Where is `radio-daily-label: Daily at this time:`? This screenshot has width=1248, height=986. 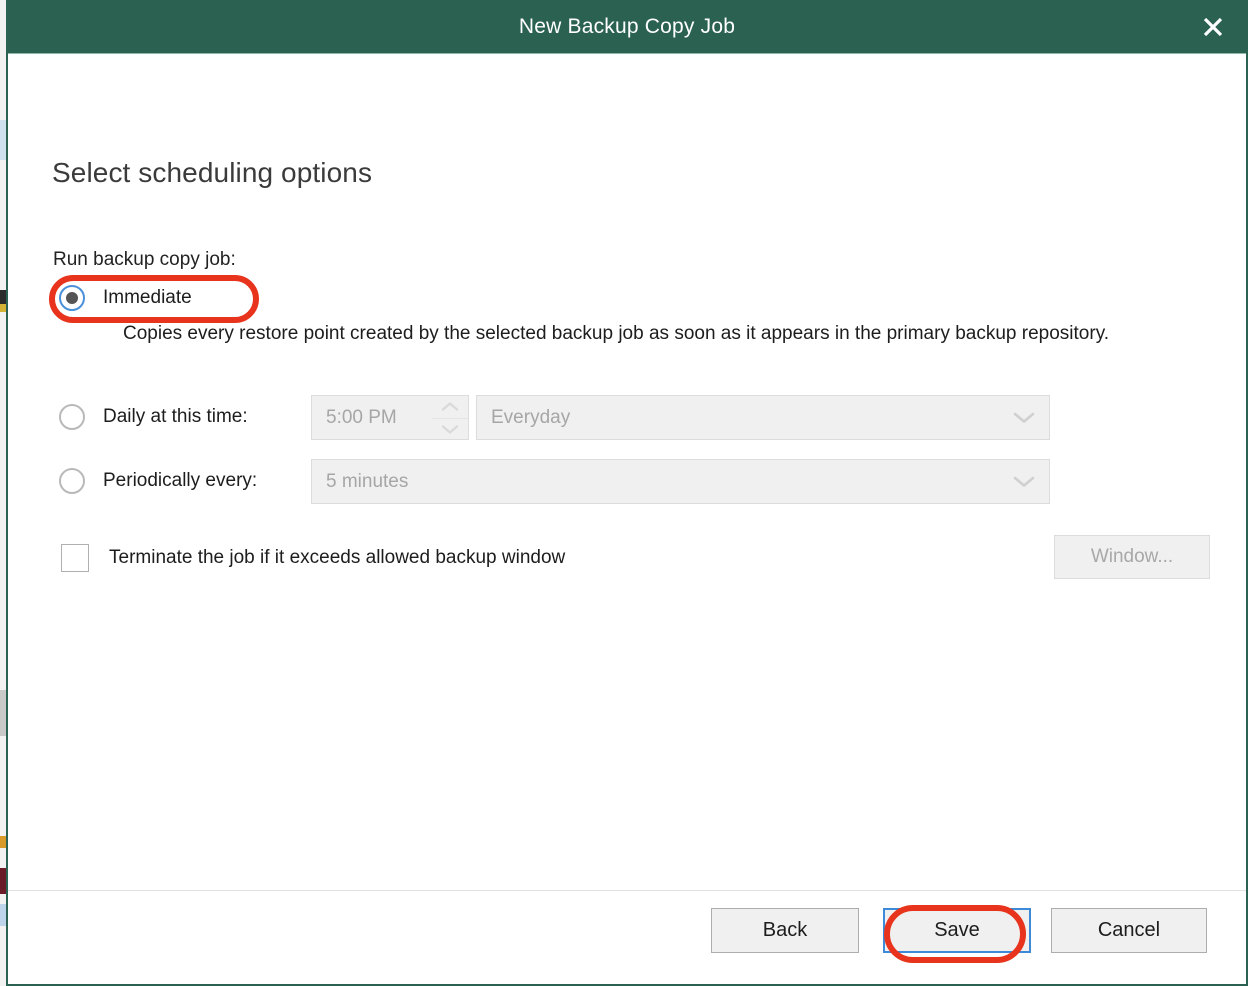 radio-daily-label: Daily at this time: is located at coordinates (175, 416).